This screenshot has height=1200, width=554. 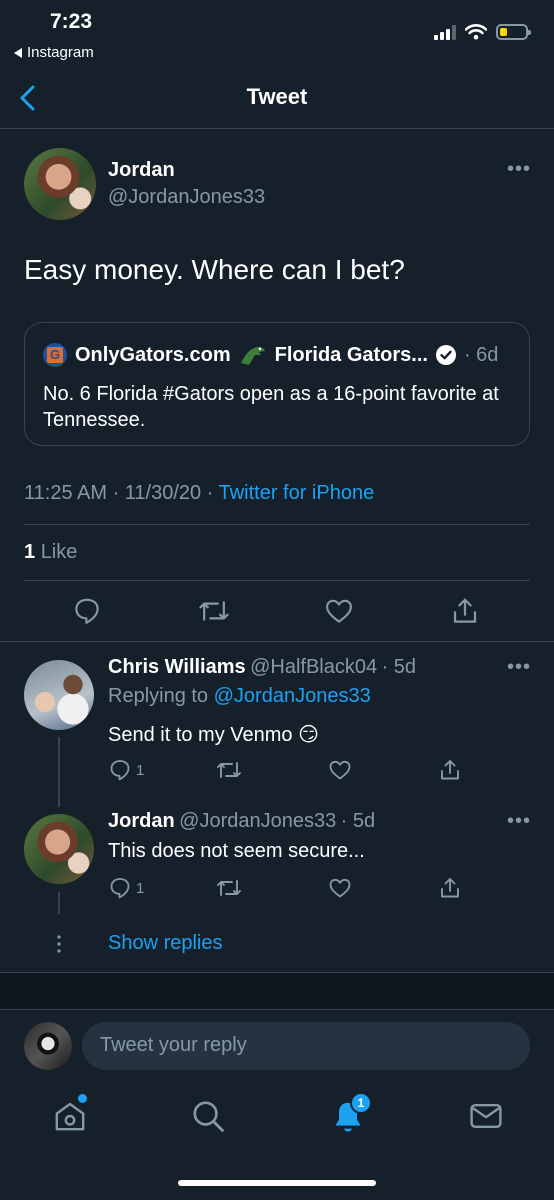 What do you see at coordinates (270, 355) in the screenshot?
I see `quoted-tweet-header: G OnlyGators.com Florida Gators... · 6d` at bounding box center [270, 355].